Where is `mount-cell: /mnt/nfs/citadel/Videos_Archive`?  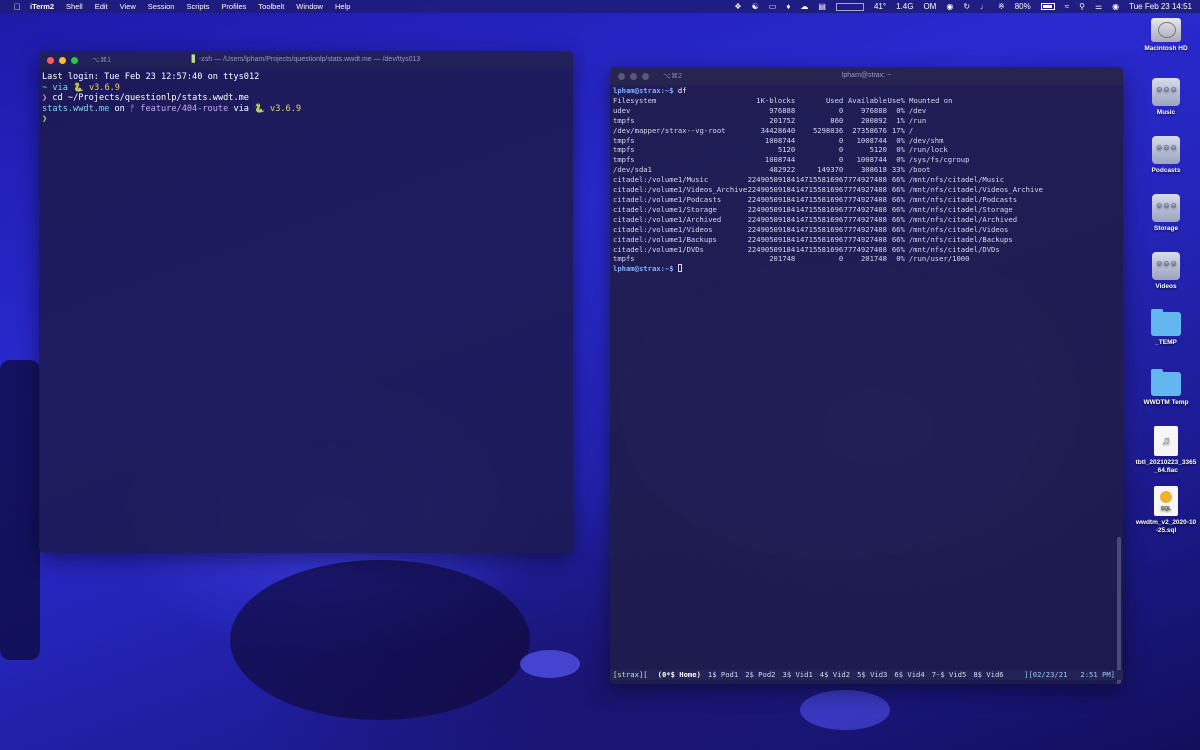
mount-cell: /mnt/nfs/citadel/Videos_Archive is located at coordinates (975, 190).